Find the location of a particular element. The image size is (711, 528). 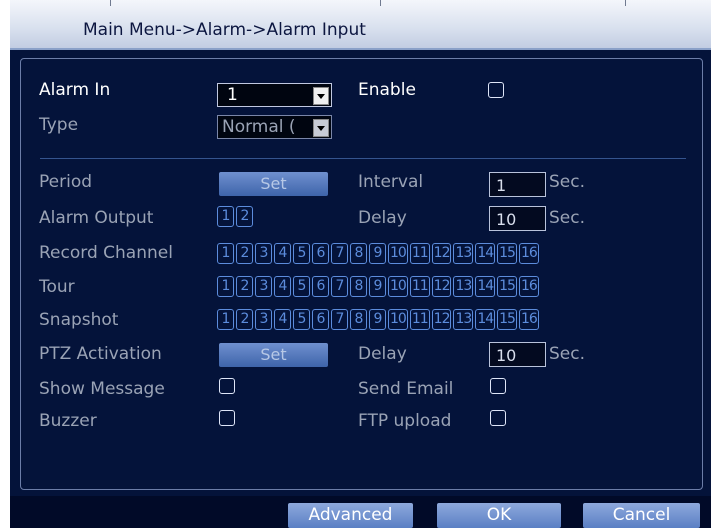

snapshot-channel-button: 12 is located at coordinates (441, 319).